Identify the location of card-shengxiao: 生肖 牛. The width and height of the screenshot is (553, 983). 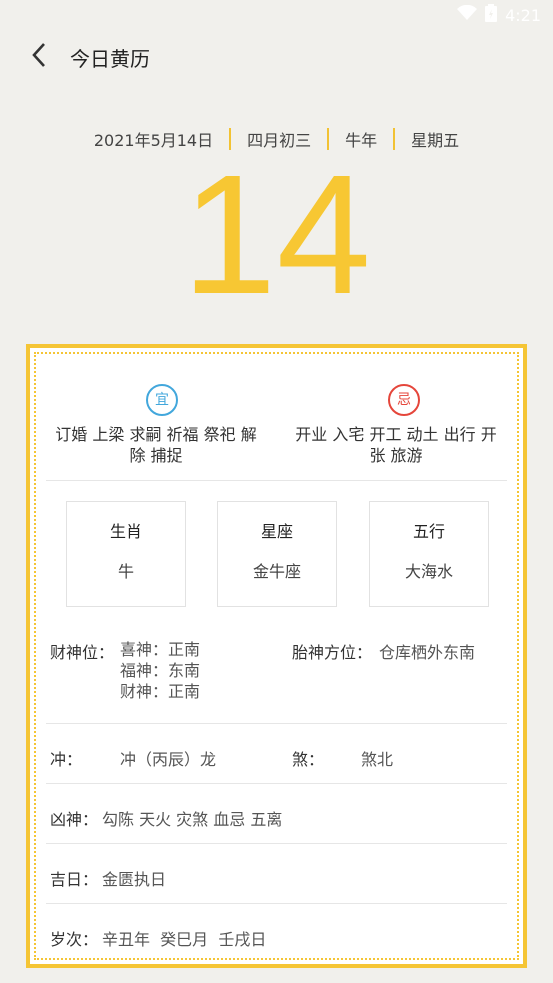
(126, 554).